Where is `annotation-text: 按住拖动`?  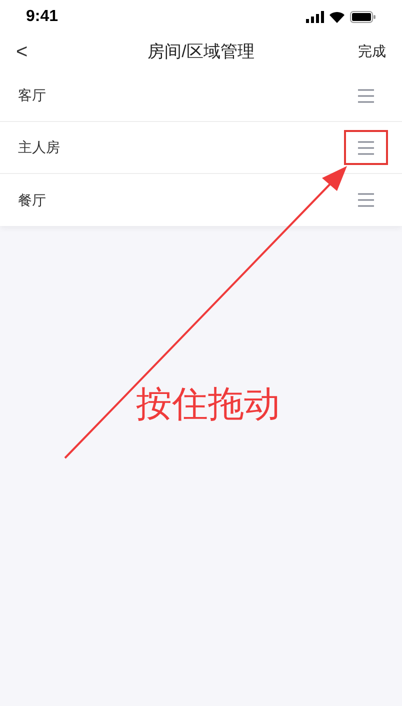
annotation-text: 按住拖动 is located at coordinates (208, 404).